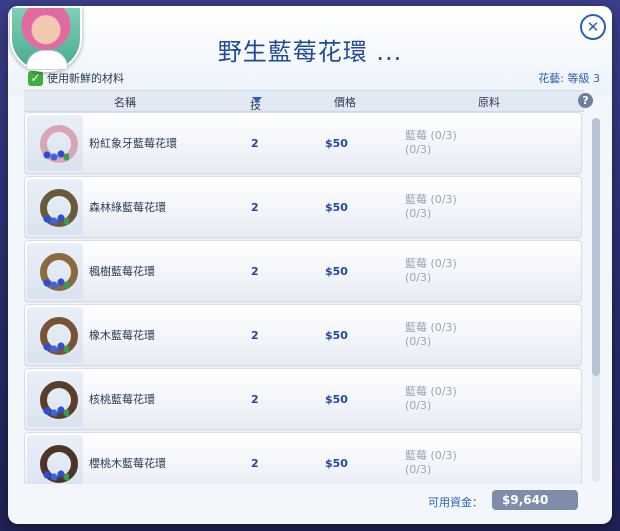 The width and height of the screenshot is (620, 531). What do you see at coordinates (535, 500) in the screenshot?
I see `funds-value: $9,640` at bounding box center [535, 500].